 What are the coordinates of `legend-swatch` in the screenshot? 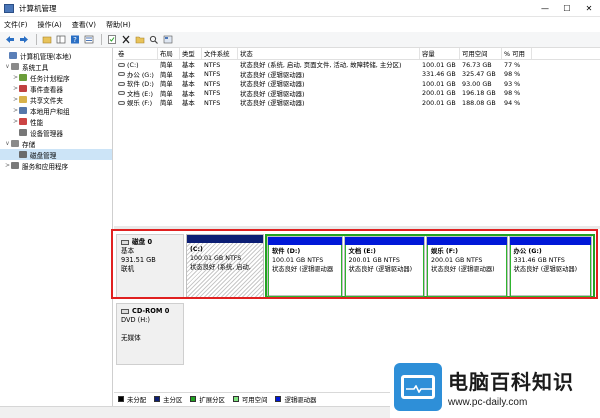 It's located at (278, 399).